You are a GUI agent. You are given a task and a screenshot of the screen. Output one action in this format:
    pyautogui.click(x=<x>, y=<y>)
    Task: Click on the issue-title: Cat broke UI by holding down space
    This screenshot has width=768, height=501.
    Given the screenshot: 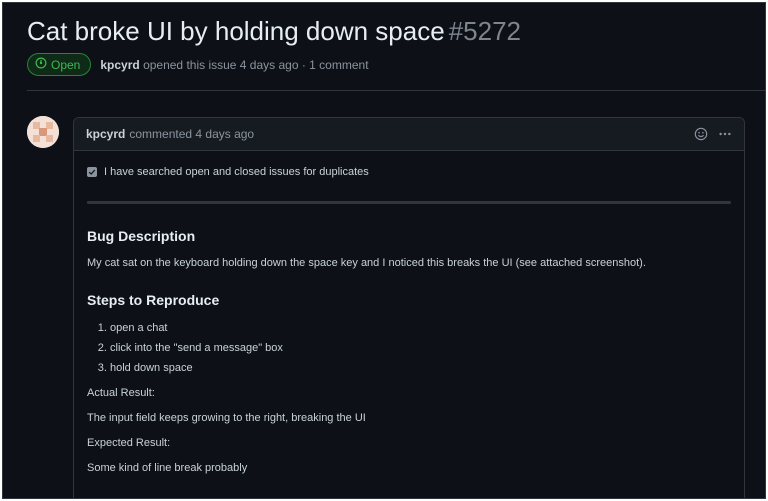 What is the action you would take?
    pyautogui.click(x=236, y=31)
    